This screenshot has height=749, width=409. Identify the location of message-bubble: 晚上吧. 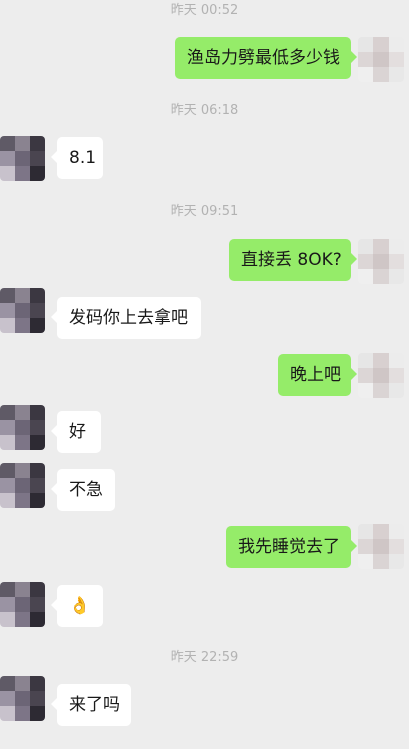
(317, 375).